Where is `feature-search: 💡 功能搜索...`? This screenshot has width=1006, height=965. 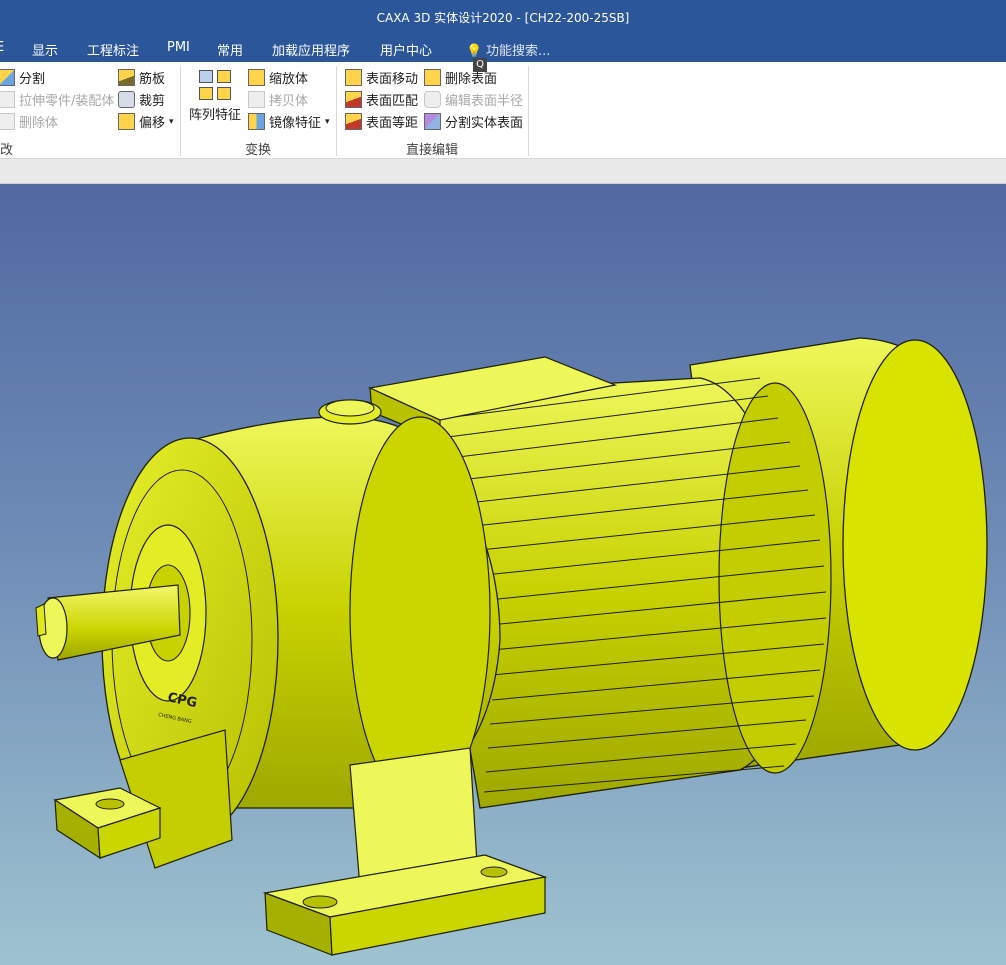 feature-search: 💡 功能搜索... is located at coordinates (508, 49).